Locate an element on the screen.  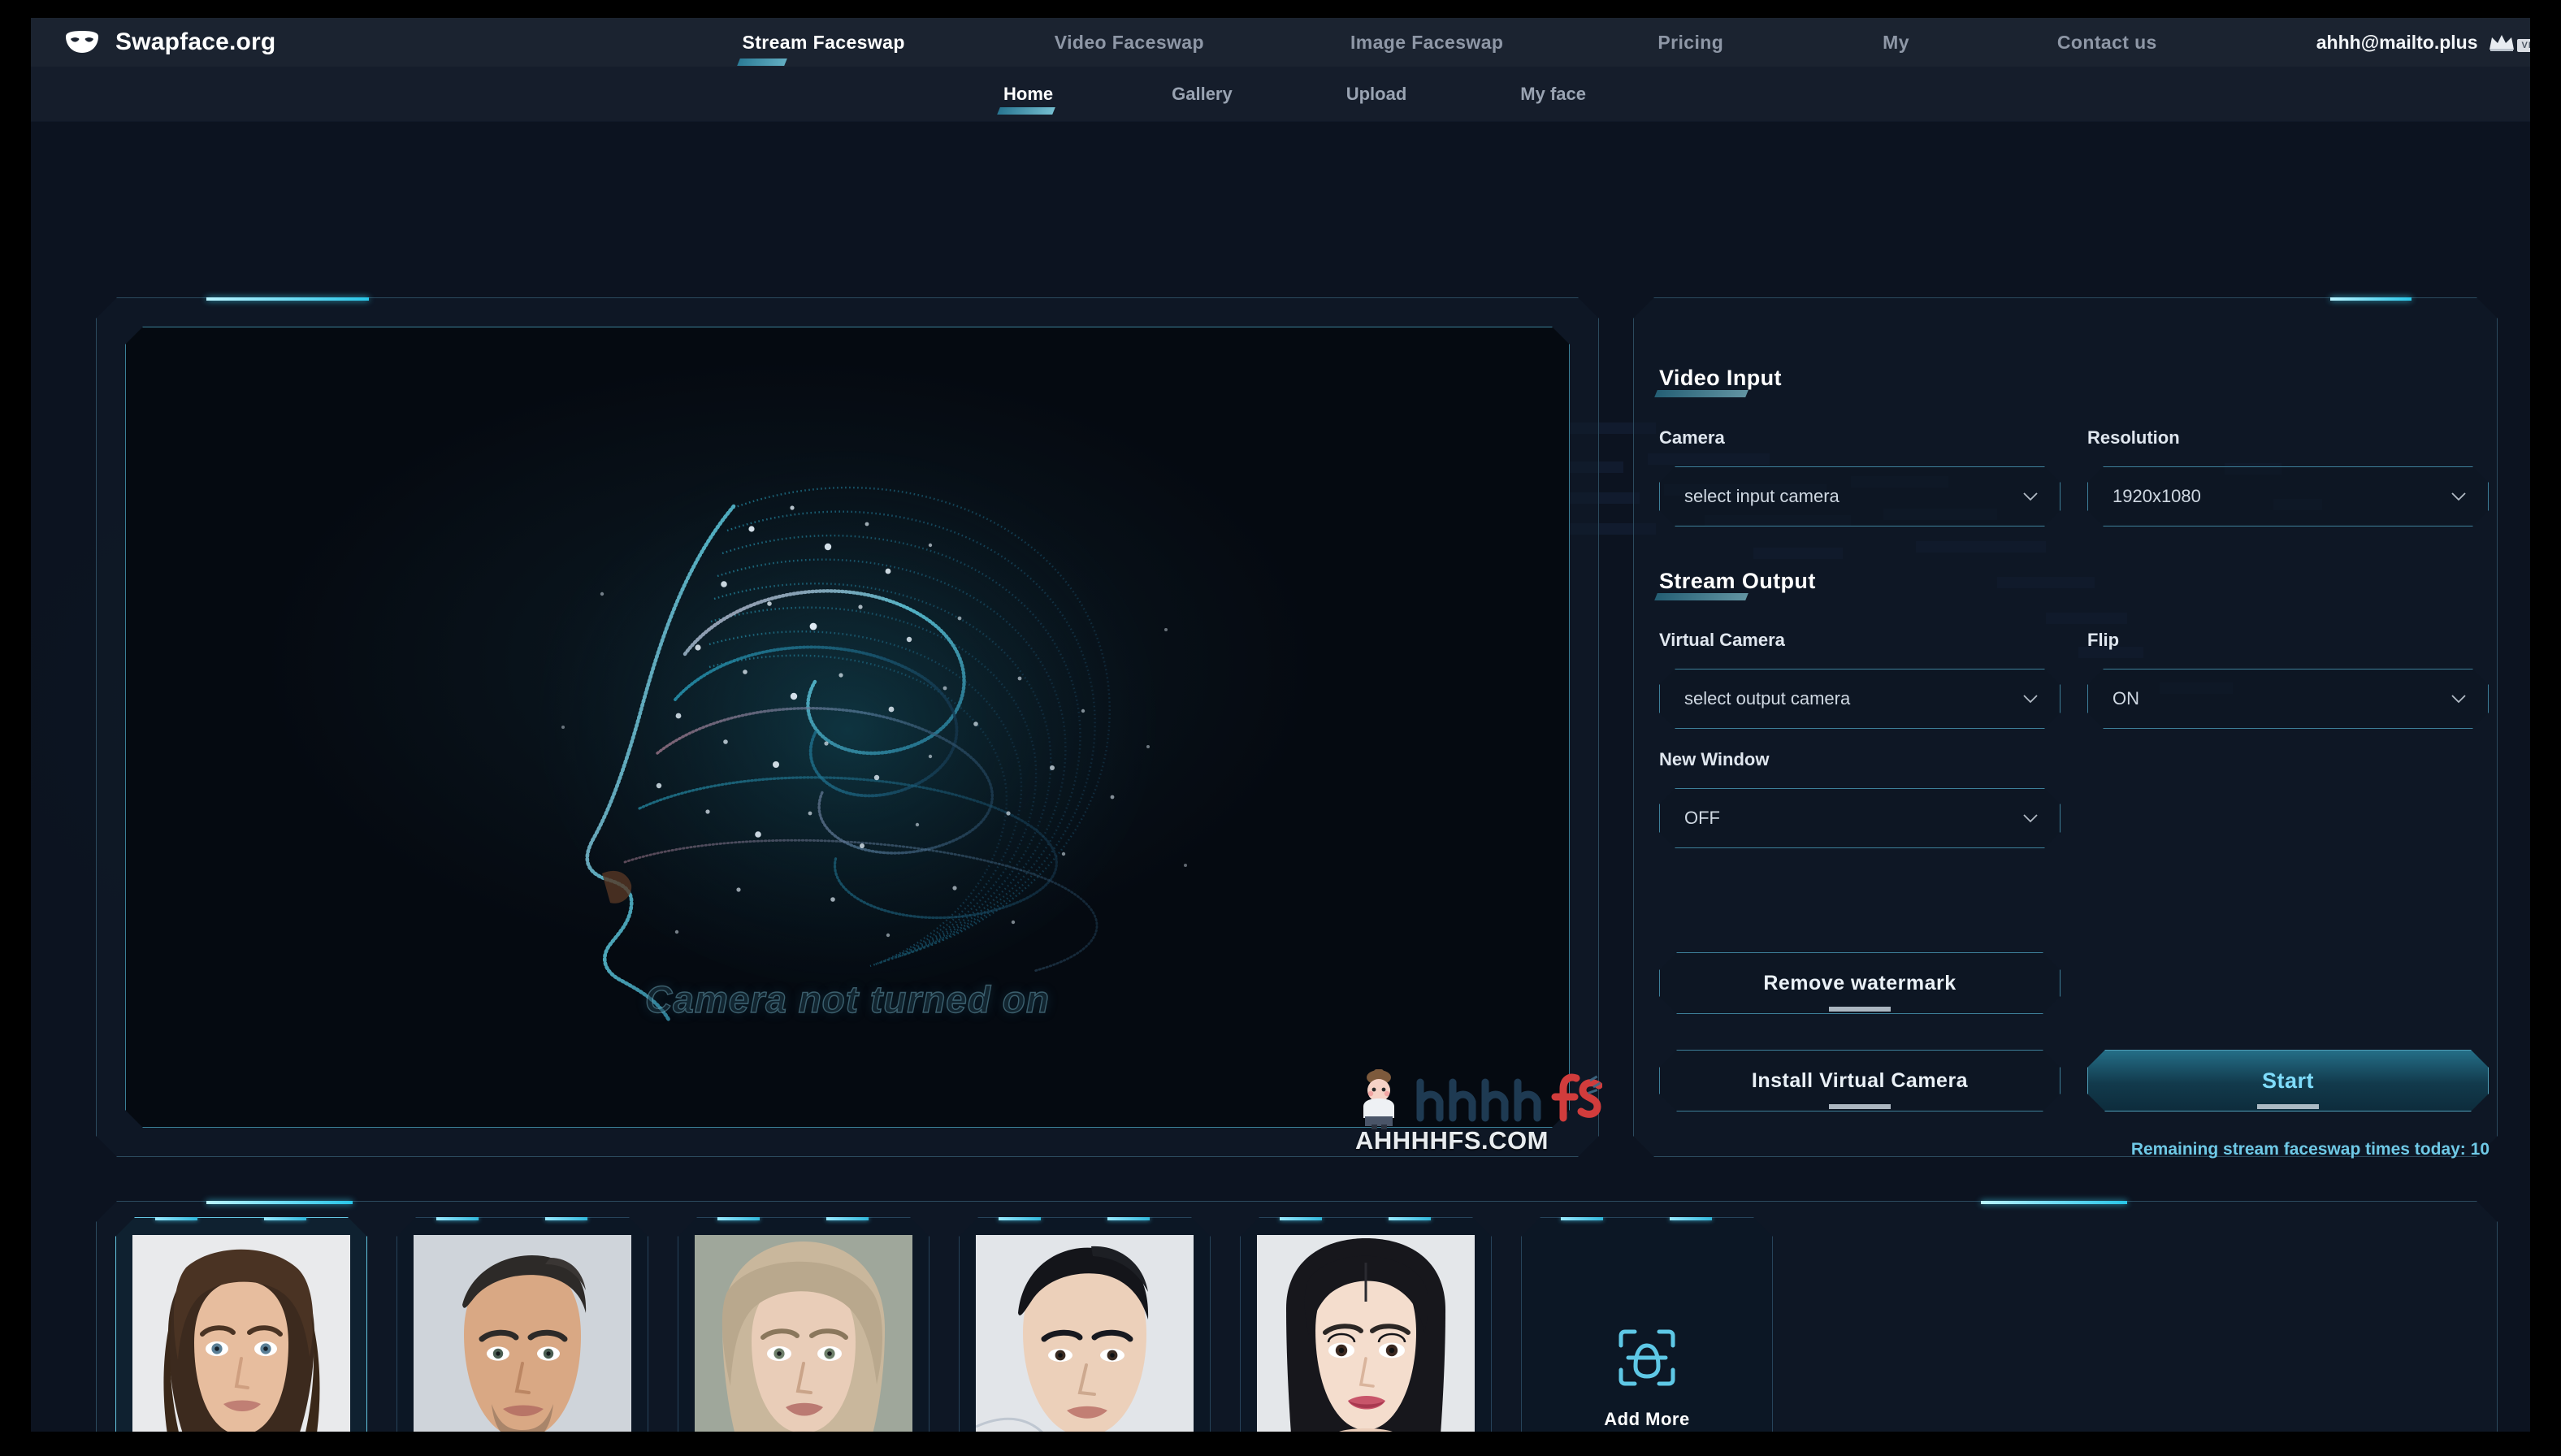
nav-item-image-faceswap: Image Faceswap is located at coordinates (1427, 43).